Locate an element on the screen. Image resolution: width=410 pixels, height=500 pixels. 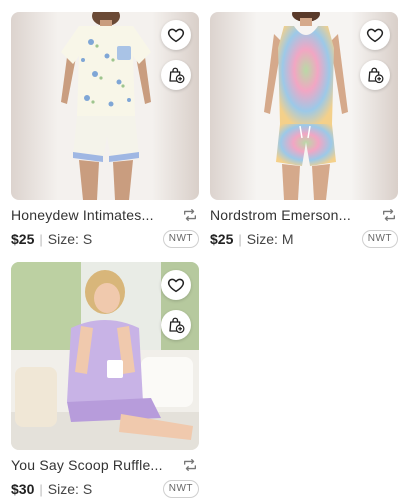
size-value: M is located at coordinates (287, 239).